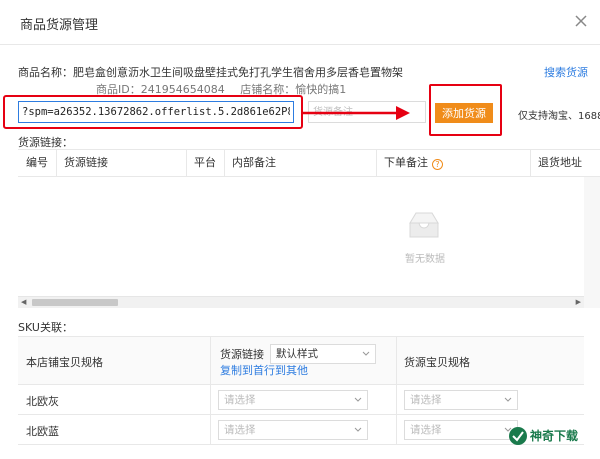  Describe the element at coordinates (554, 436) in the screenshot. I see `watermark-text: 神奇下载` at that location.